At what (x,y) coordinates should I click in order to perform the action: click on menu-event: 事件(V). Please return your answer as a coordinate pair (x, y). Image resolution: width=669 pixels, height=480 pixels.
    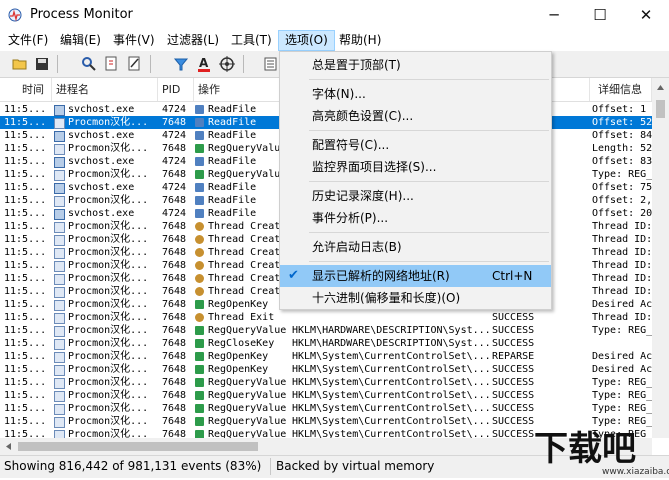
    Looking at the image, I should click on (134, 40).